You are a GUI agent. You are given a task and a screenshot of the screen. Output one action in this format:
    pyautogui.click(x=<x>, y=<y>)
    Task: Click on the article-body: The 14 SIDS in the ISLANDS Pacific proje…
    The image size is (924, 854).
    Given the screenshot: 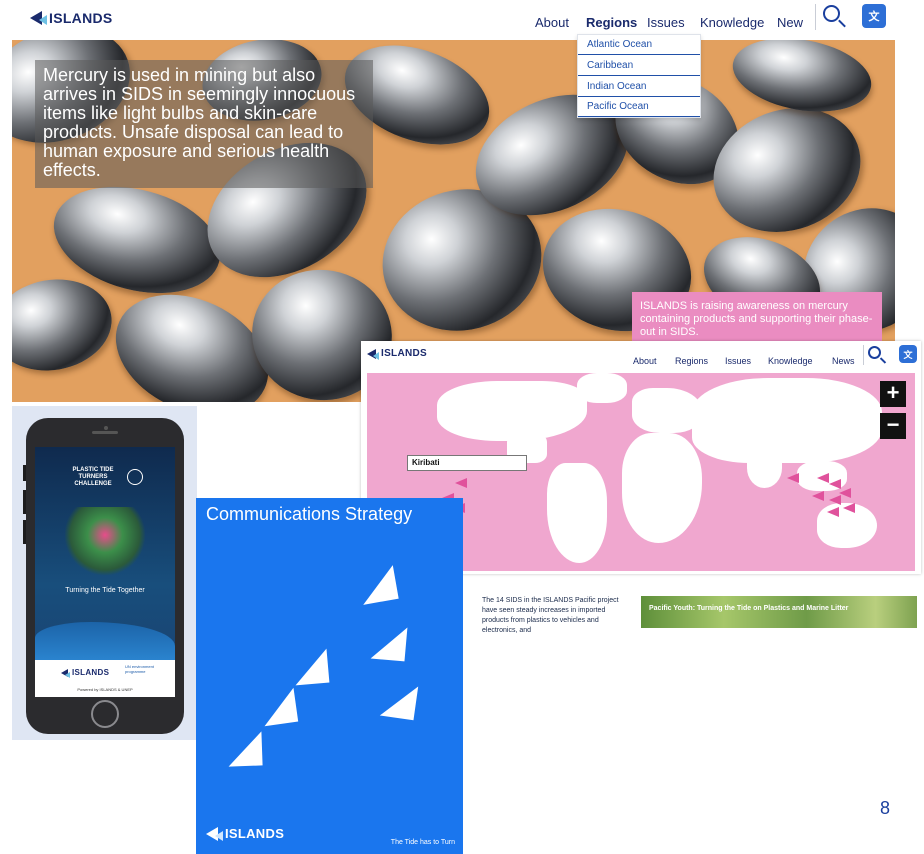 What is the action you would take?
    pyautogui.click(x=550, y=615)
    